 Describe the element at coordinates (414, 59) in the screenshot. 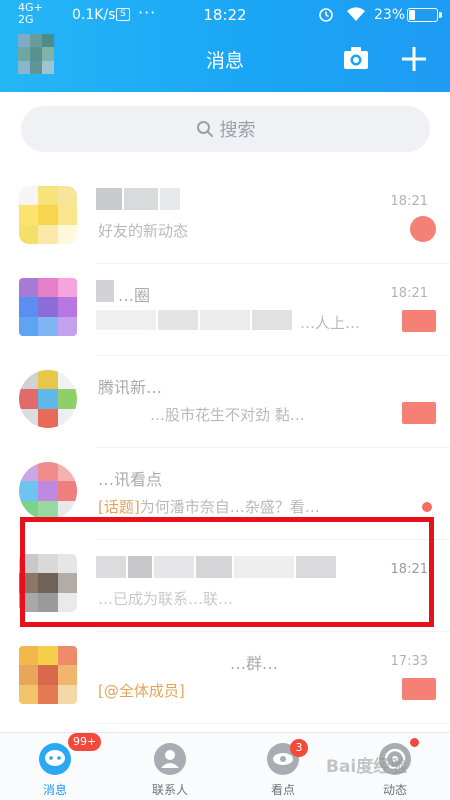

I see `plus-icon` at that location.